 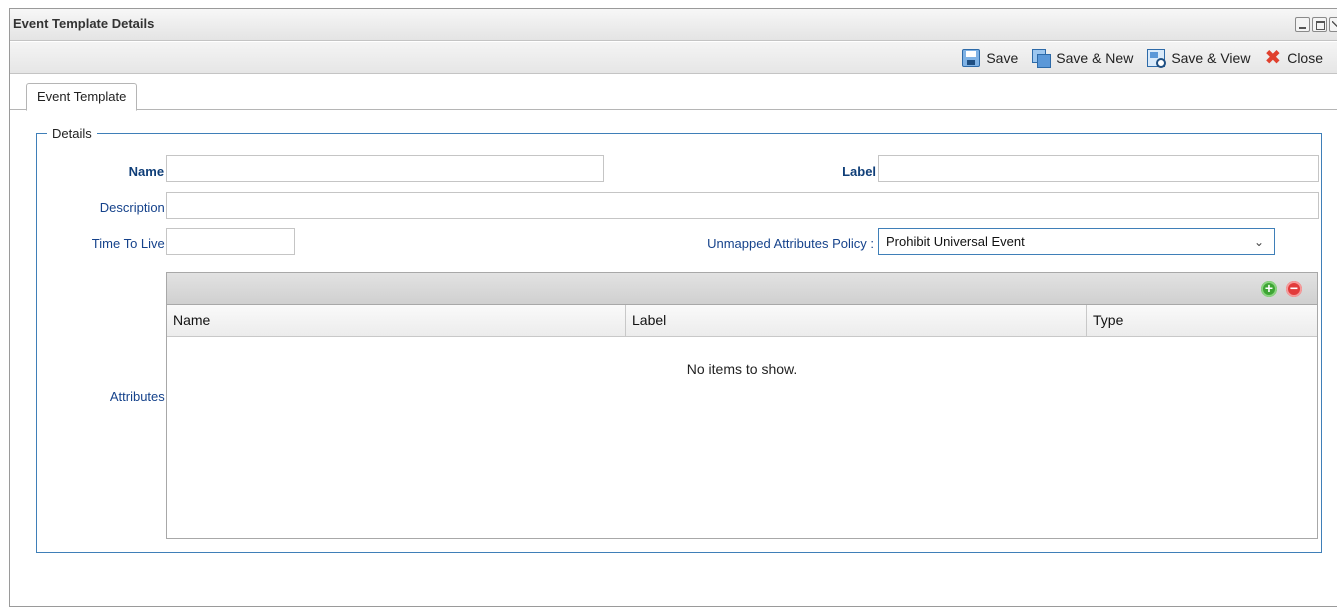 What do you see at coordinates (1273, 58) in the screenshot?
I see `close-icon: ✖` at bounding box center [1273, 58].